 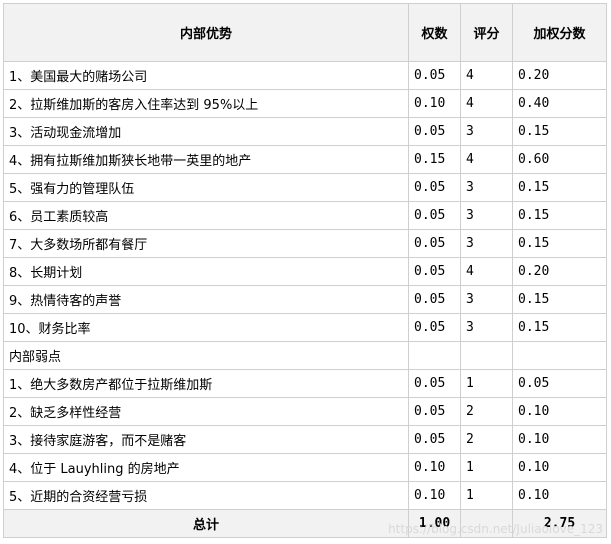 I want to click on header-row: 内部优势 权数 评分 加权分数, so click(x=305, y=32).